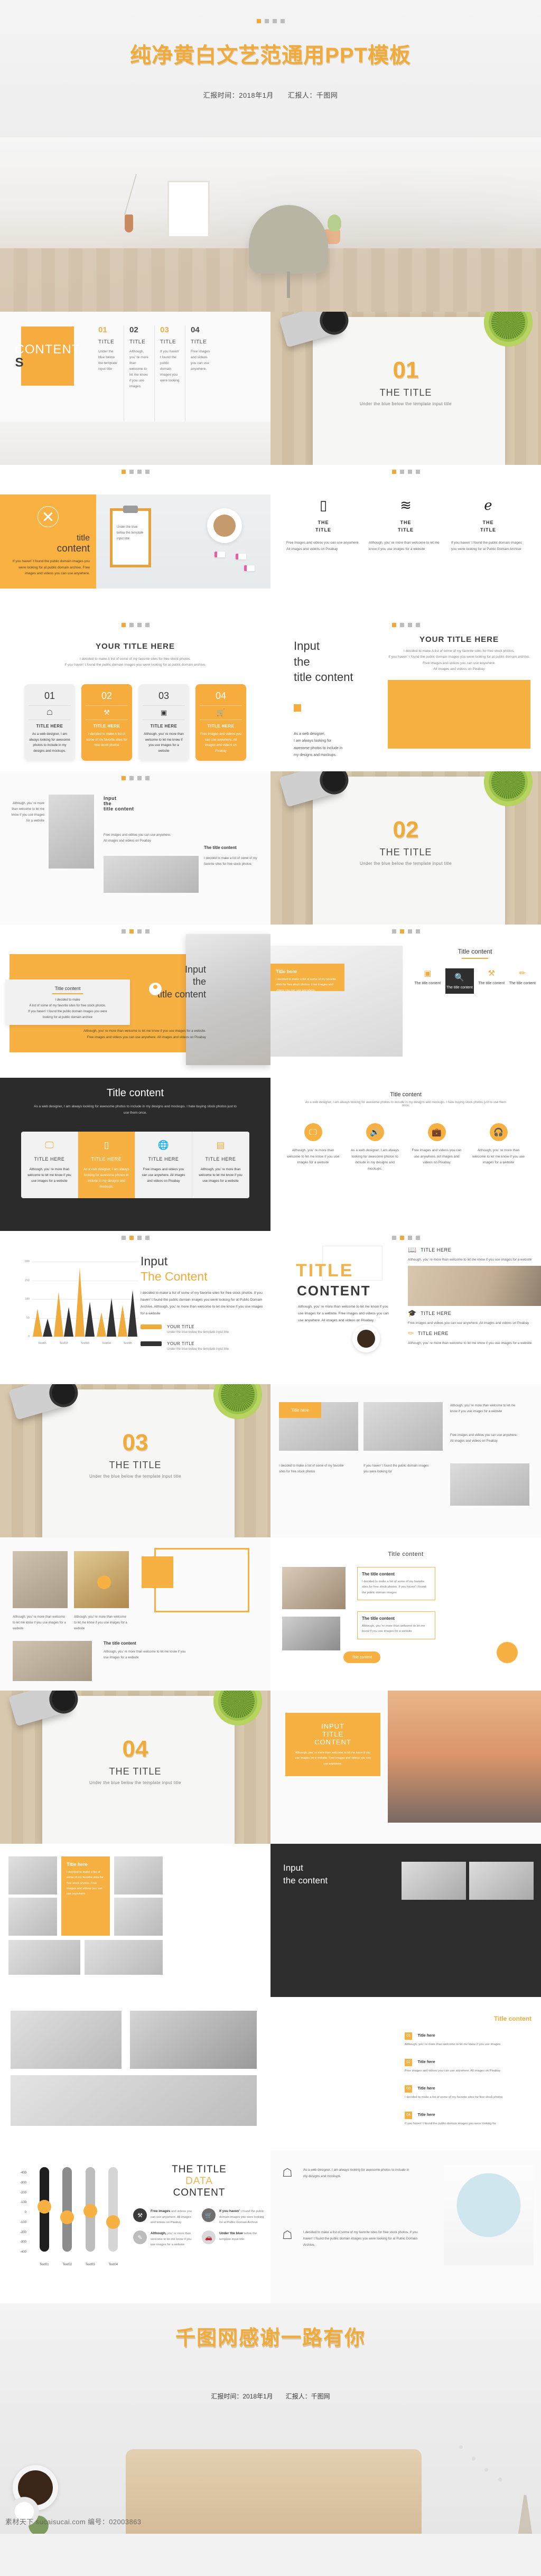 The height and width of the screenshot is (2576, 541). What do you see at coordinates (427, 981) in the screenshot?
I see `mini-card-1: ▣ The title content` at bounding box center [427, 981].